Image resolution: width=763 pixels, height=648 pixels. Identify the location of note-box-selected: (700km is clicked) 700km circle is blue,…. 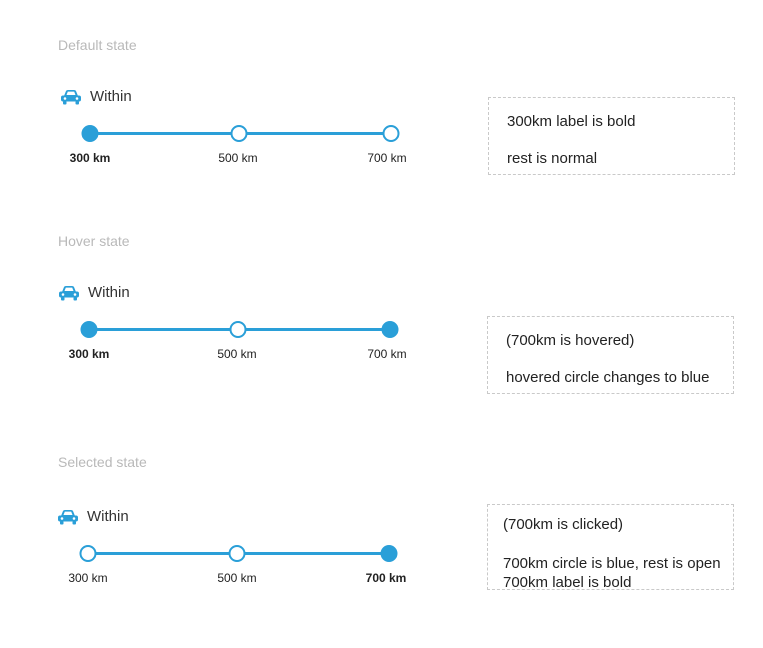
(610, 547).